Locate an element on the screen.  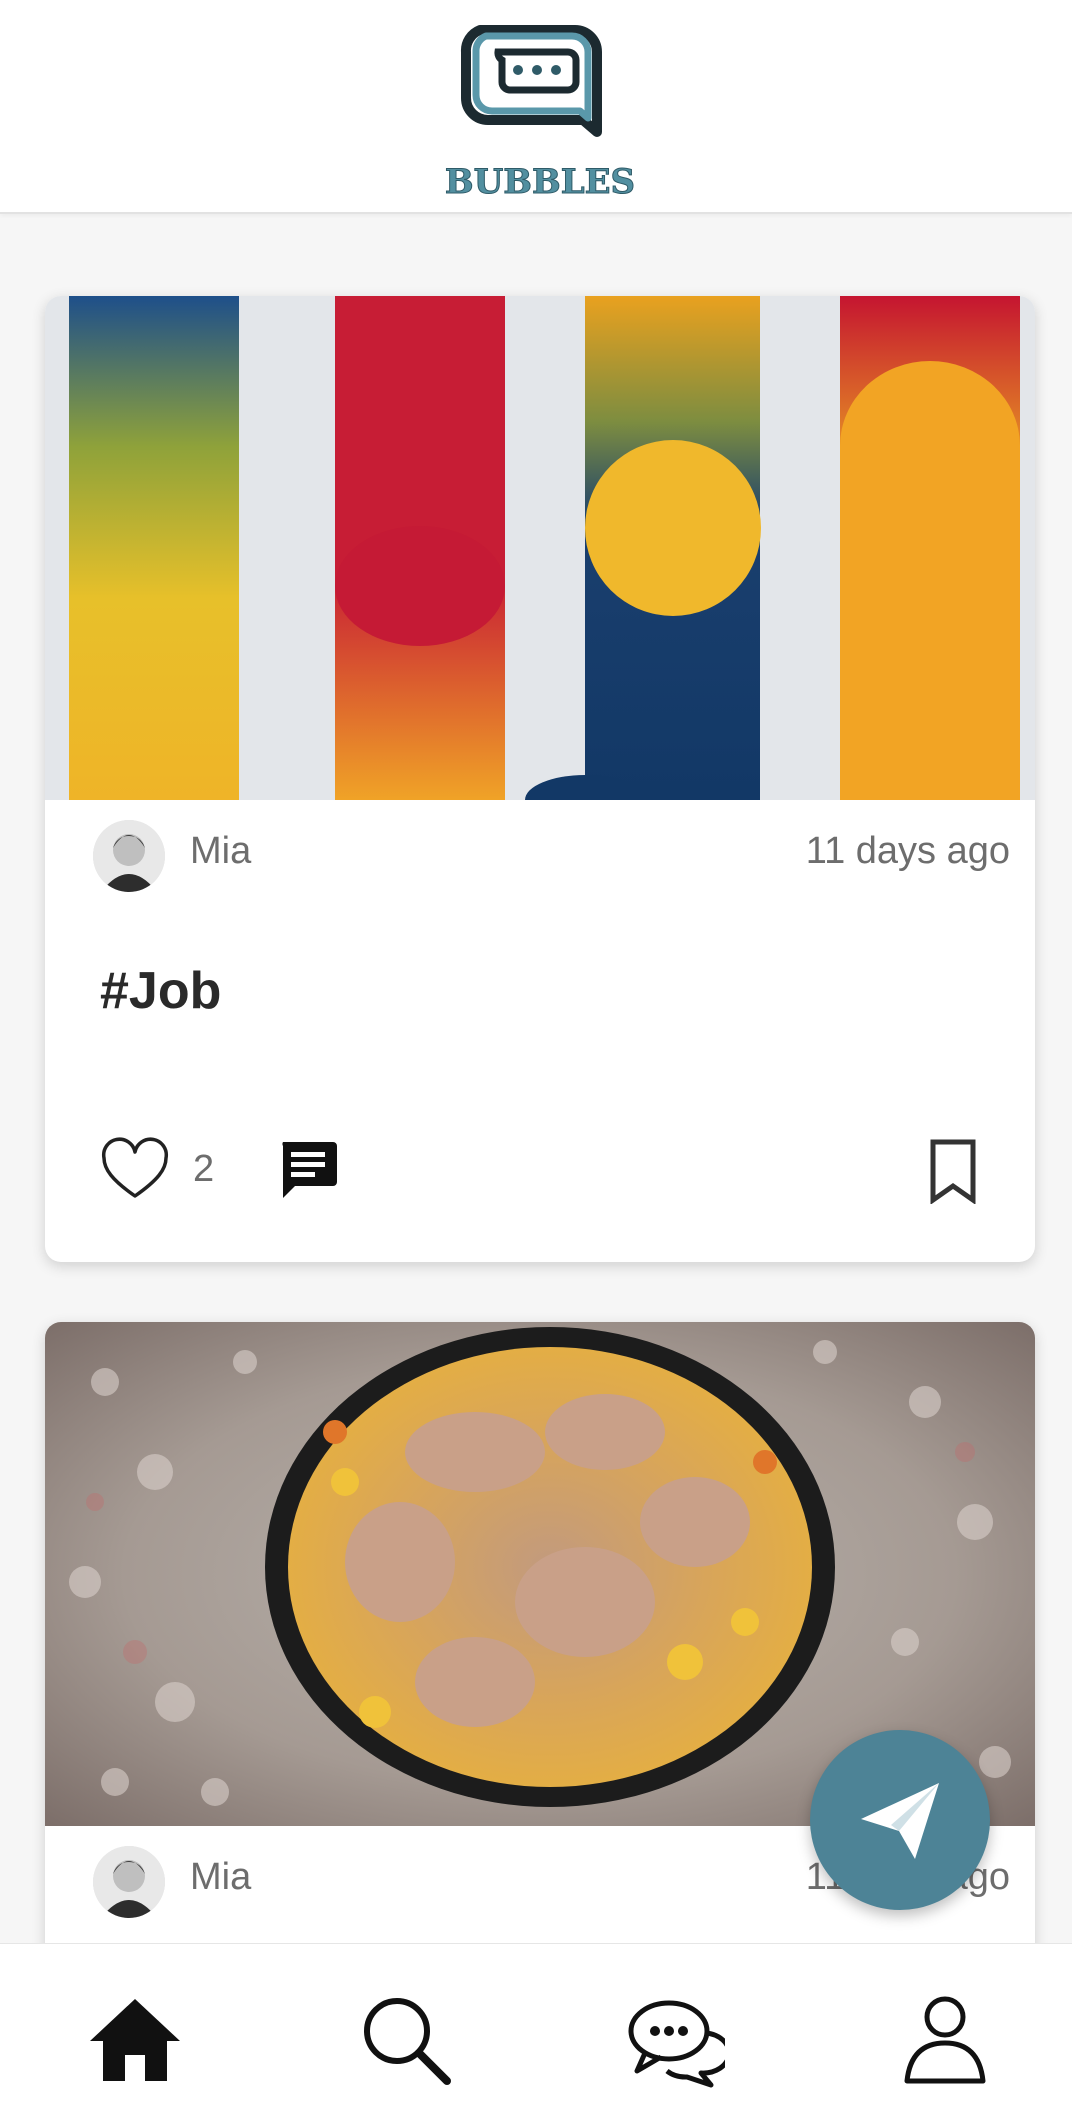
bookmark-icon is located at coordinates (953, 1172).